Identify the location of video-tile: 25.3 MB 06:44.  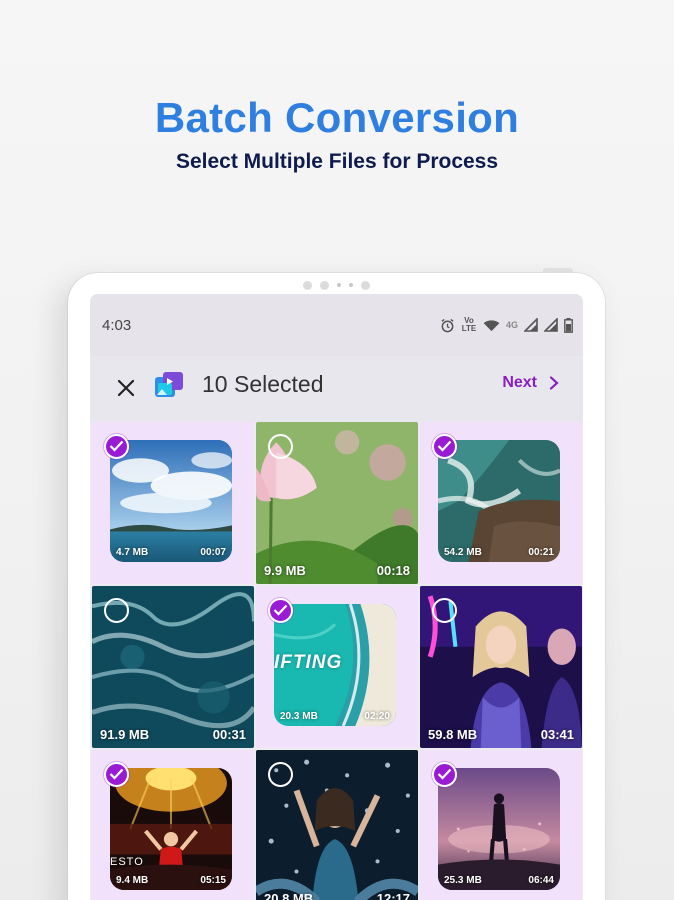
(501, 825).